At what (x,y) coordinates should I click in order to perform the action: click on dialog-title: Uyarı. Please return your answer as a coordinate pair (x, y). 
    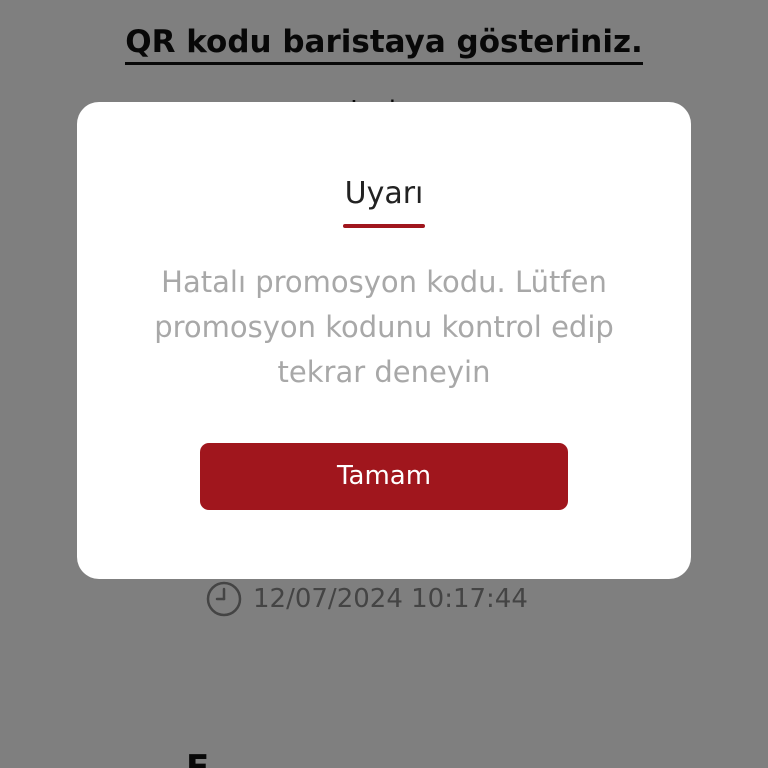
    Looking at the image, I should click on (384, 193).